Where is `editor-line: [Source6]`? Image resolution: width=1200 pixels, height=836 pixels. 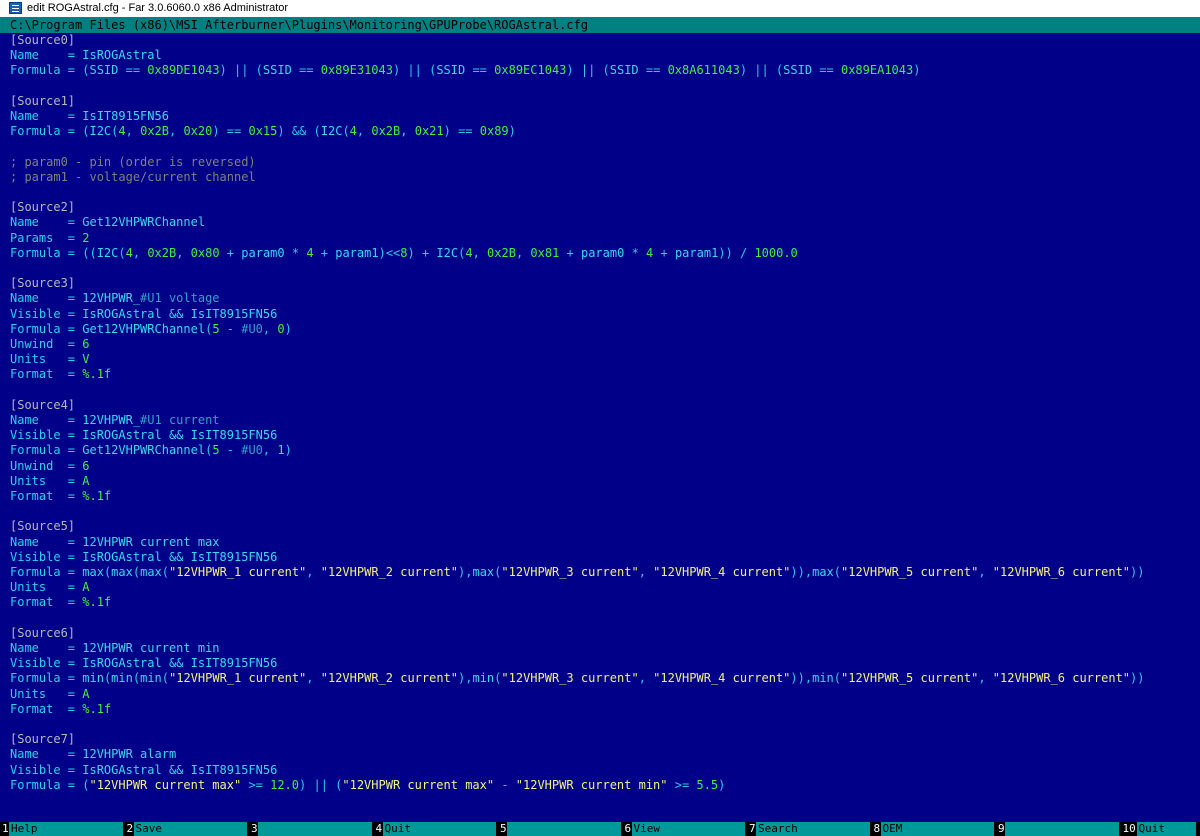 editor-line: [Source6] is located at coordinates (42, 633).